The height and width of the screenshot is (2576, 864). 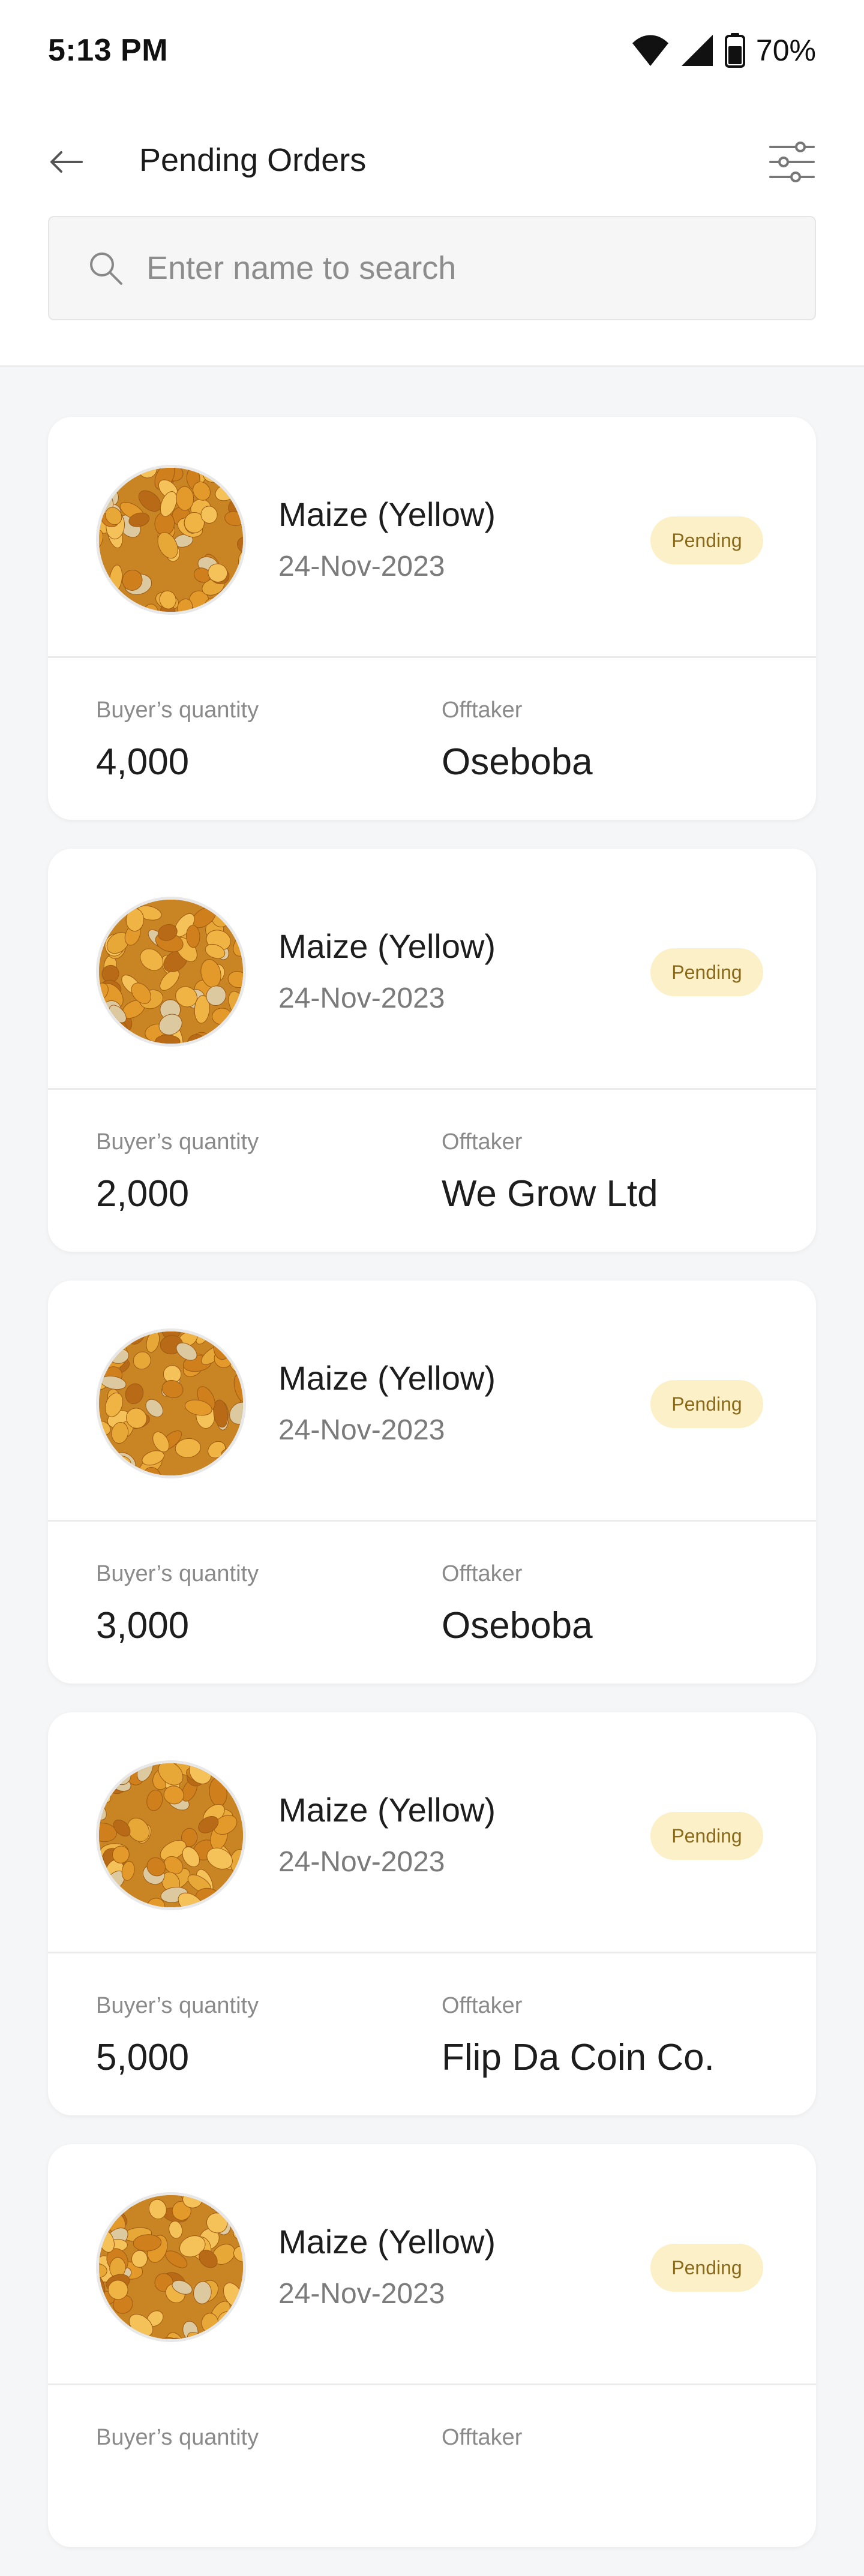 What do you see at coordinates (143, 2058) in the screenshot?
I see `quantity-value: 5,000` at bounding box center [143, 2058].